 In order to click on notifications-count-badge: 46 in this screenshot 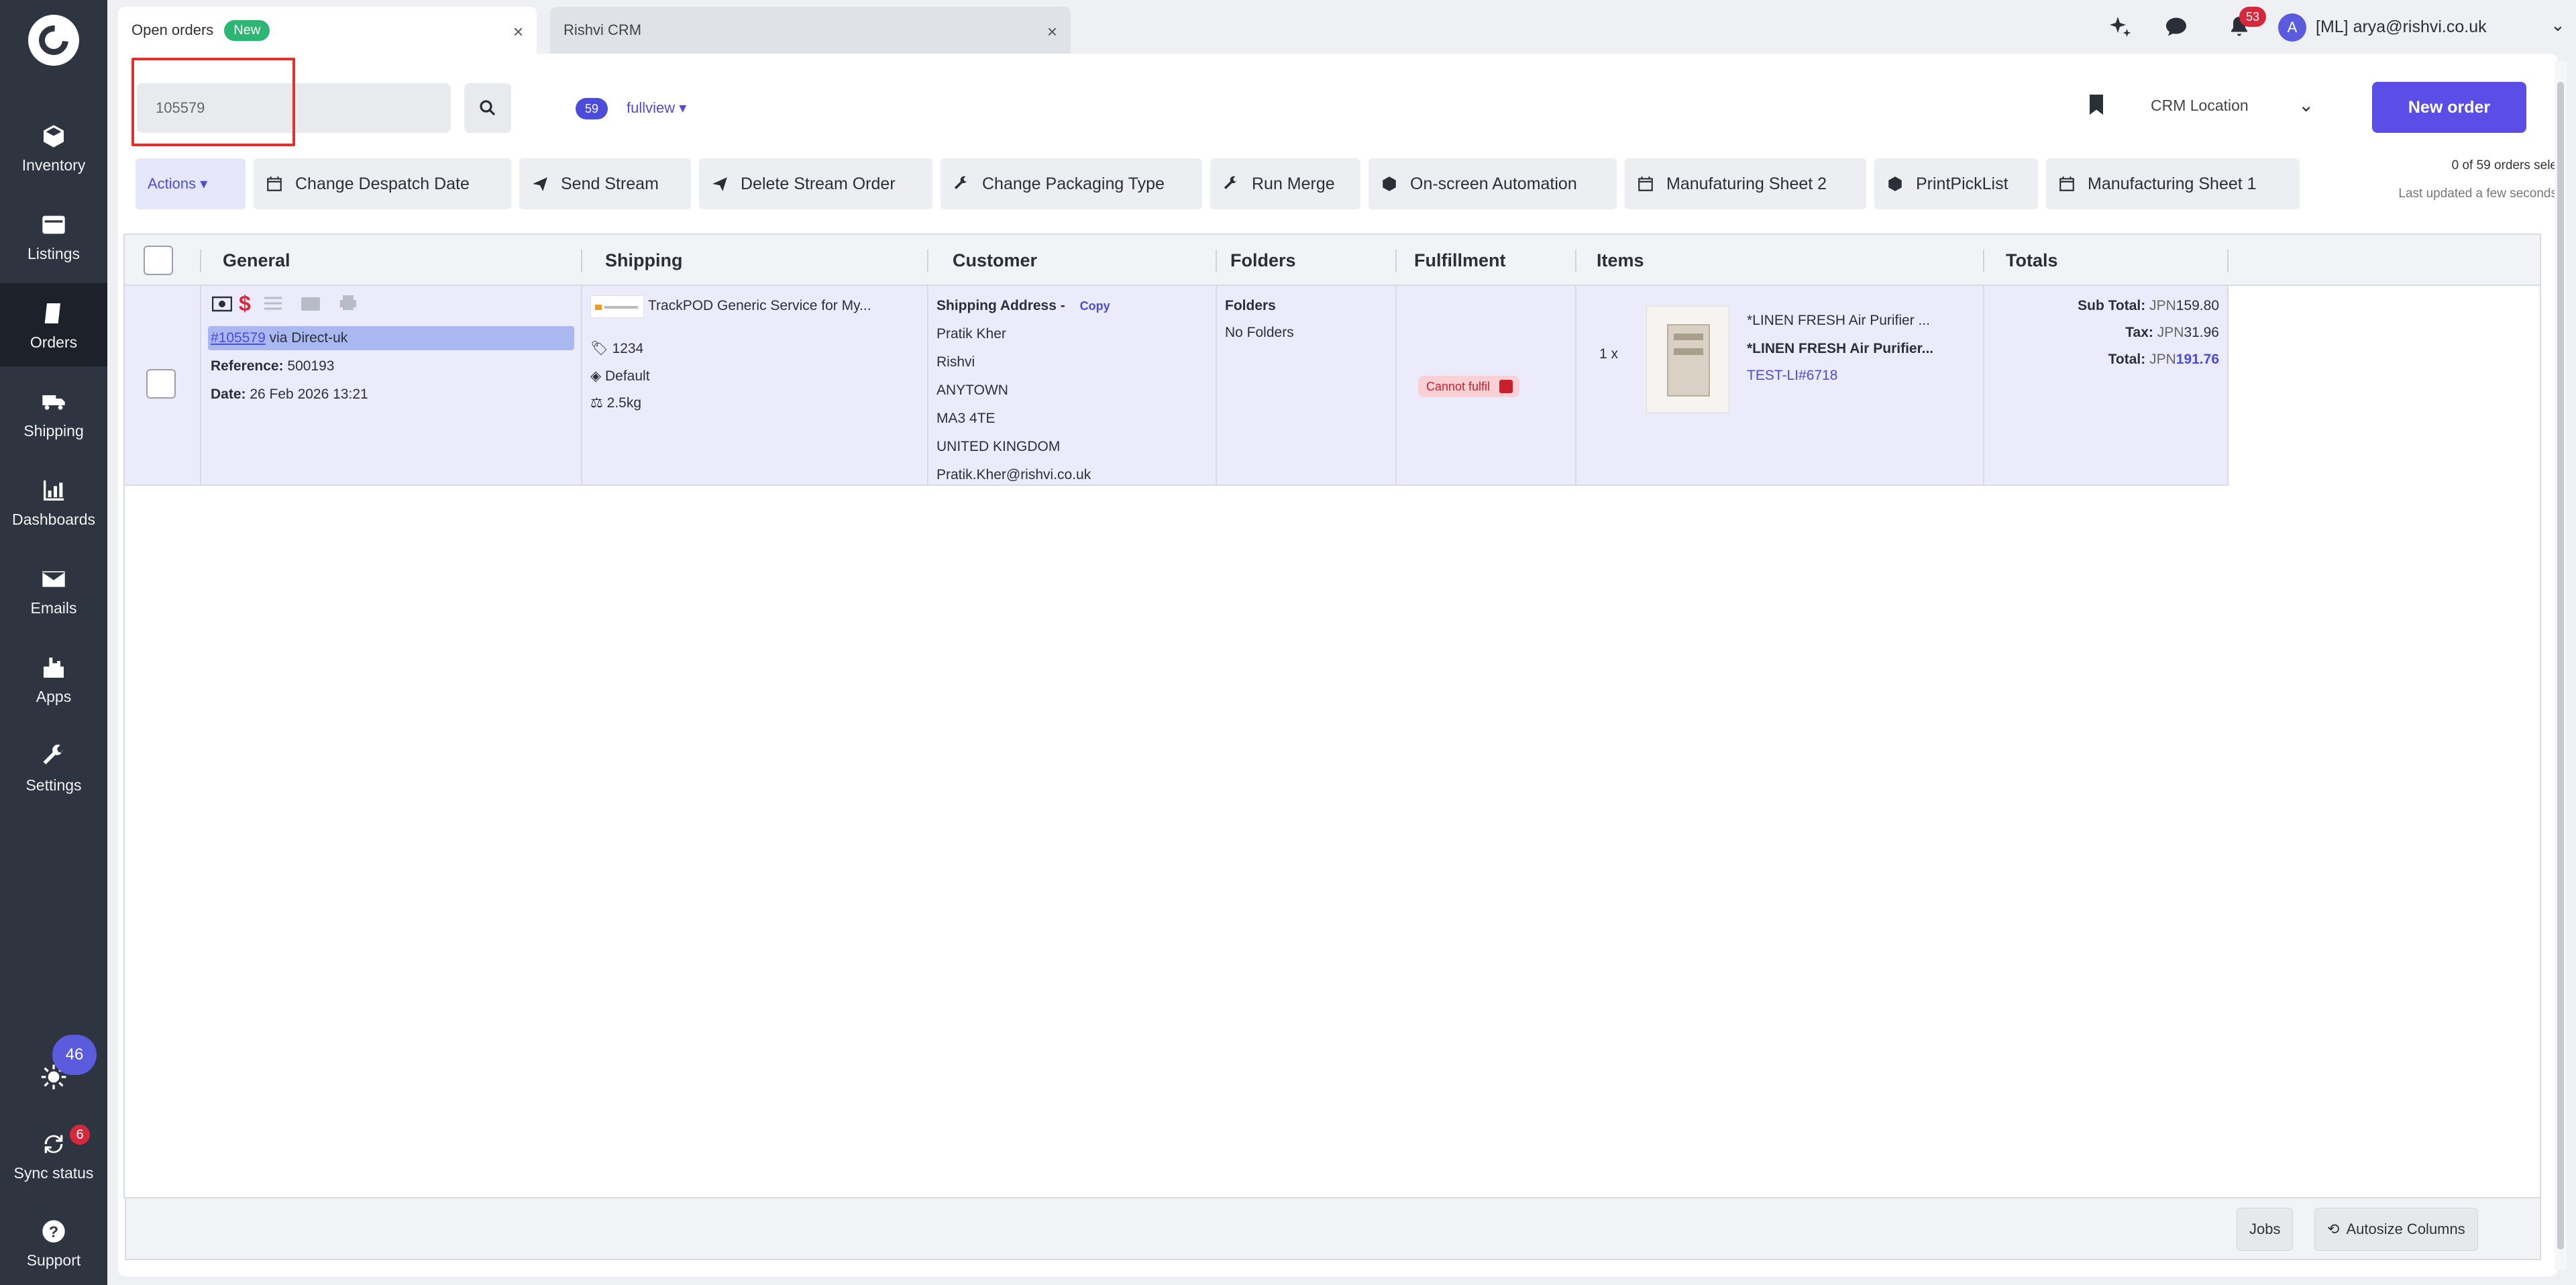, I will do `click(74, 1055)`.